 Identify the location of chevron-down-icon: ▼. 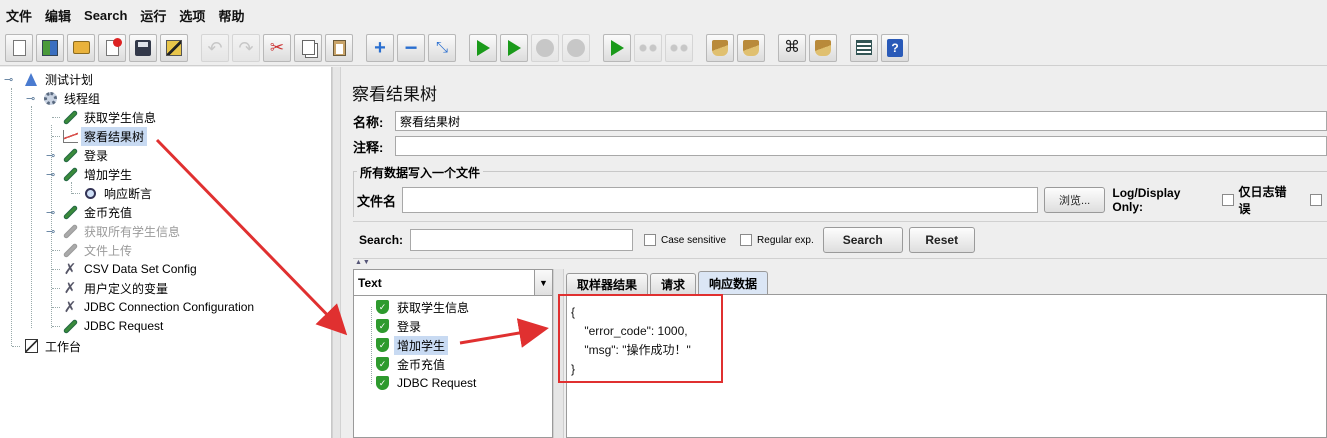
(543, 282).